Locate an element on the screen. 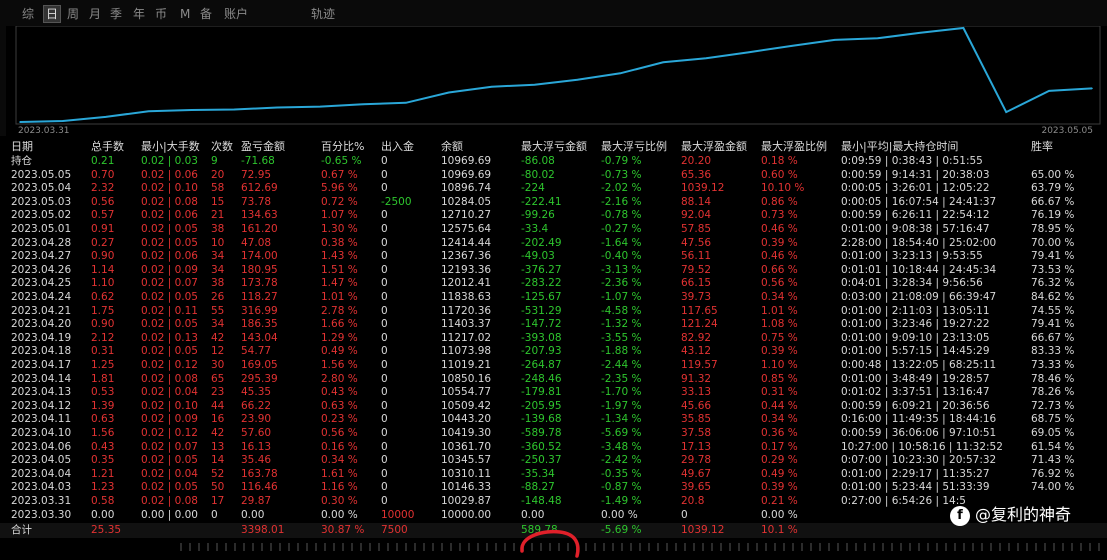 The height and width of the screenshot is (560, 1107). watermark: f @复利的神奇 is located at coordinates (1010, 515).